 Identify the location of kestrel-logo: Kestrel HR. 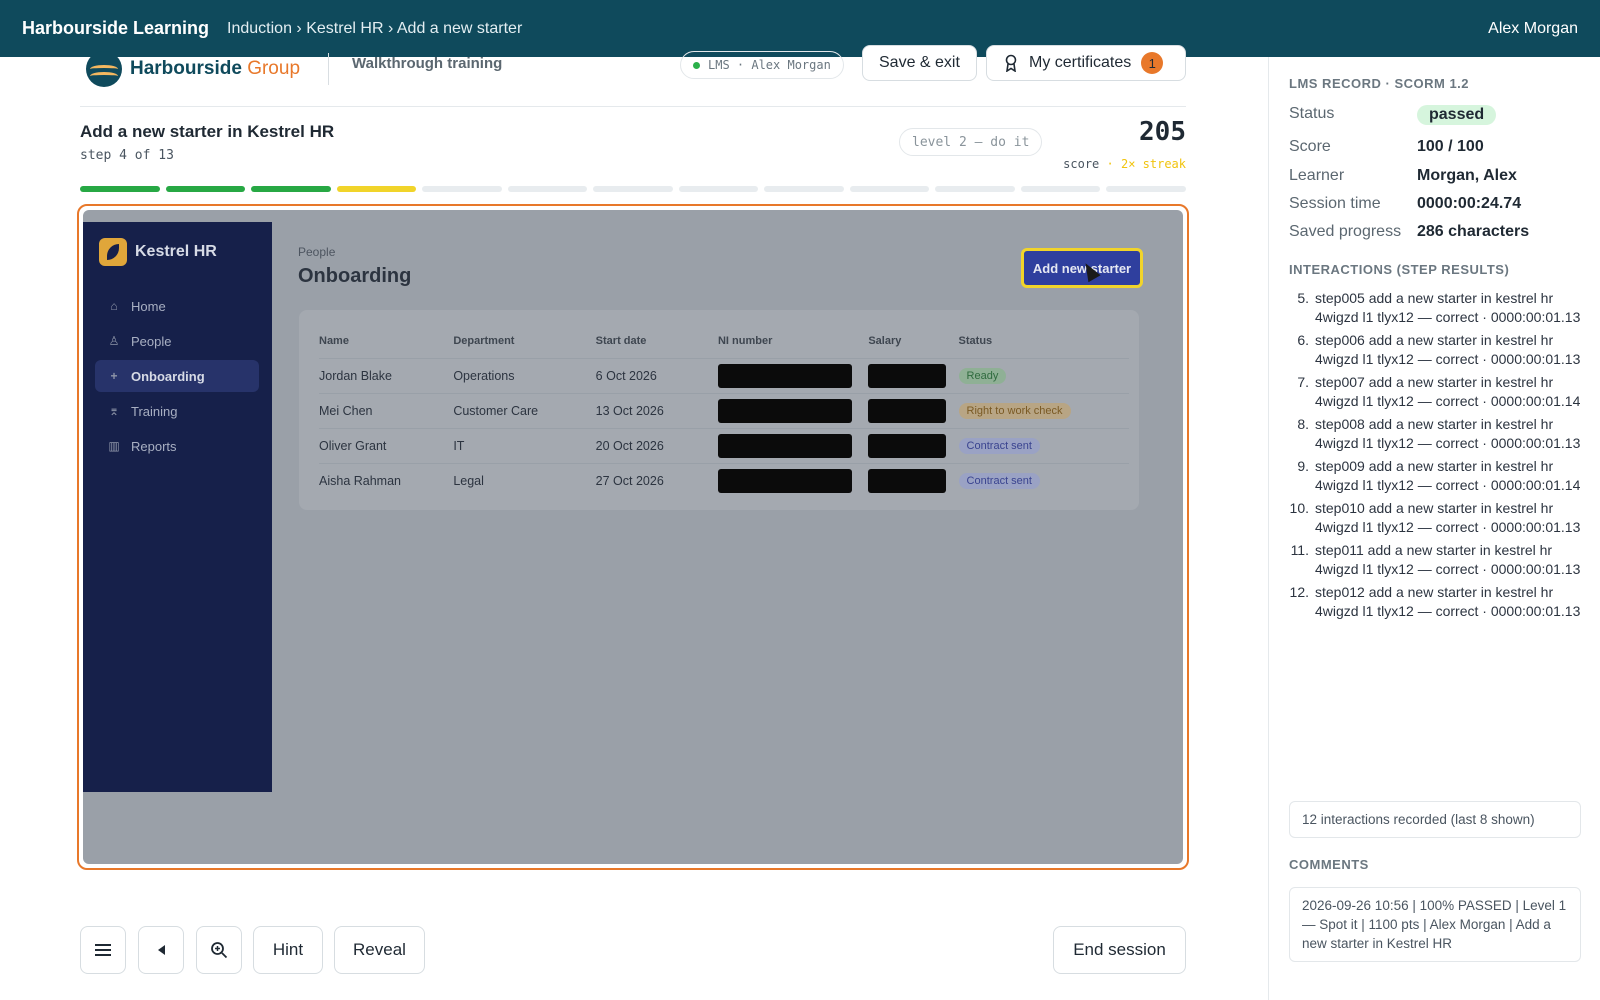
(158, 252).